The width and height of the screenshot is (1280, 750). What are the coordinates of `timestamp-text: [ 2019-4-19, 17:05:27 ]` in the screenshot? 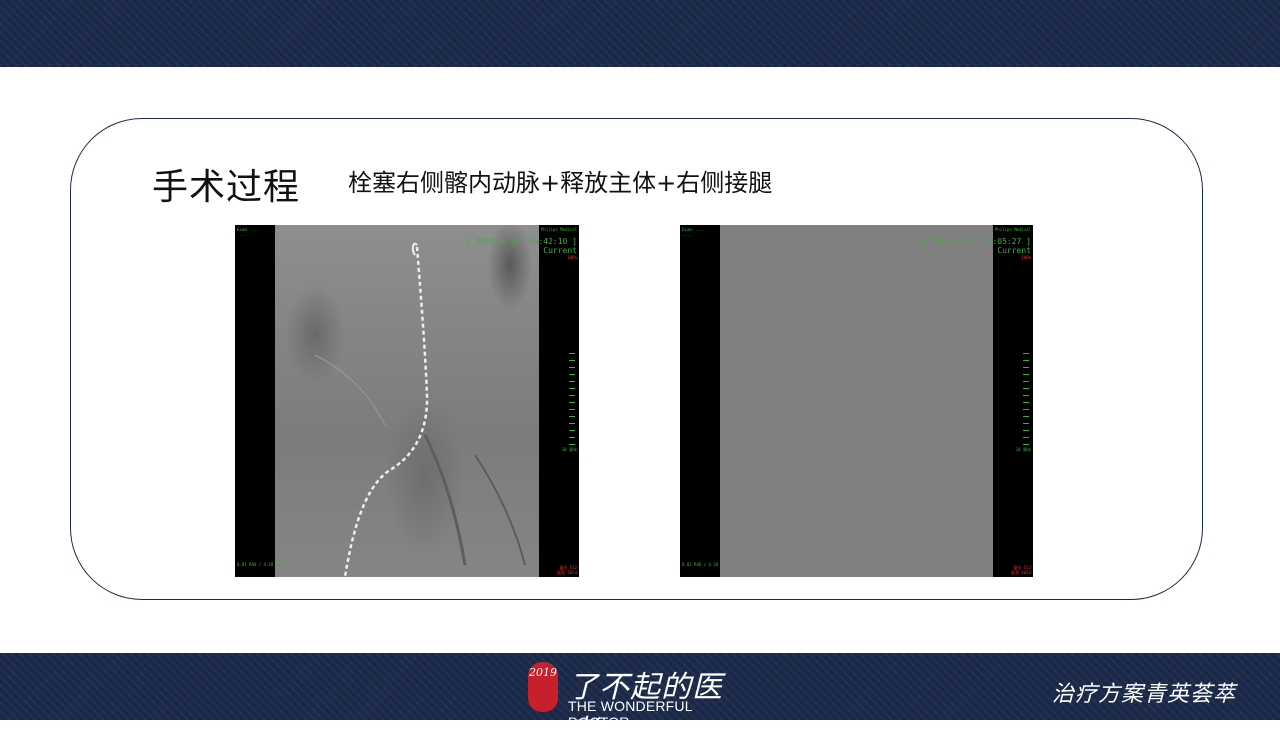 It's located at (975, 241).